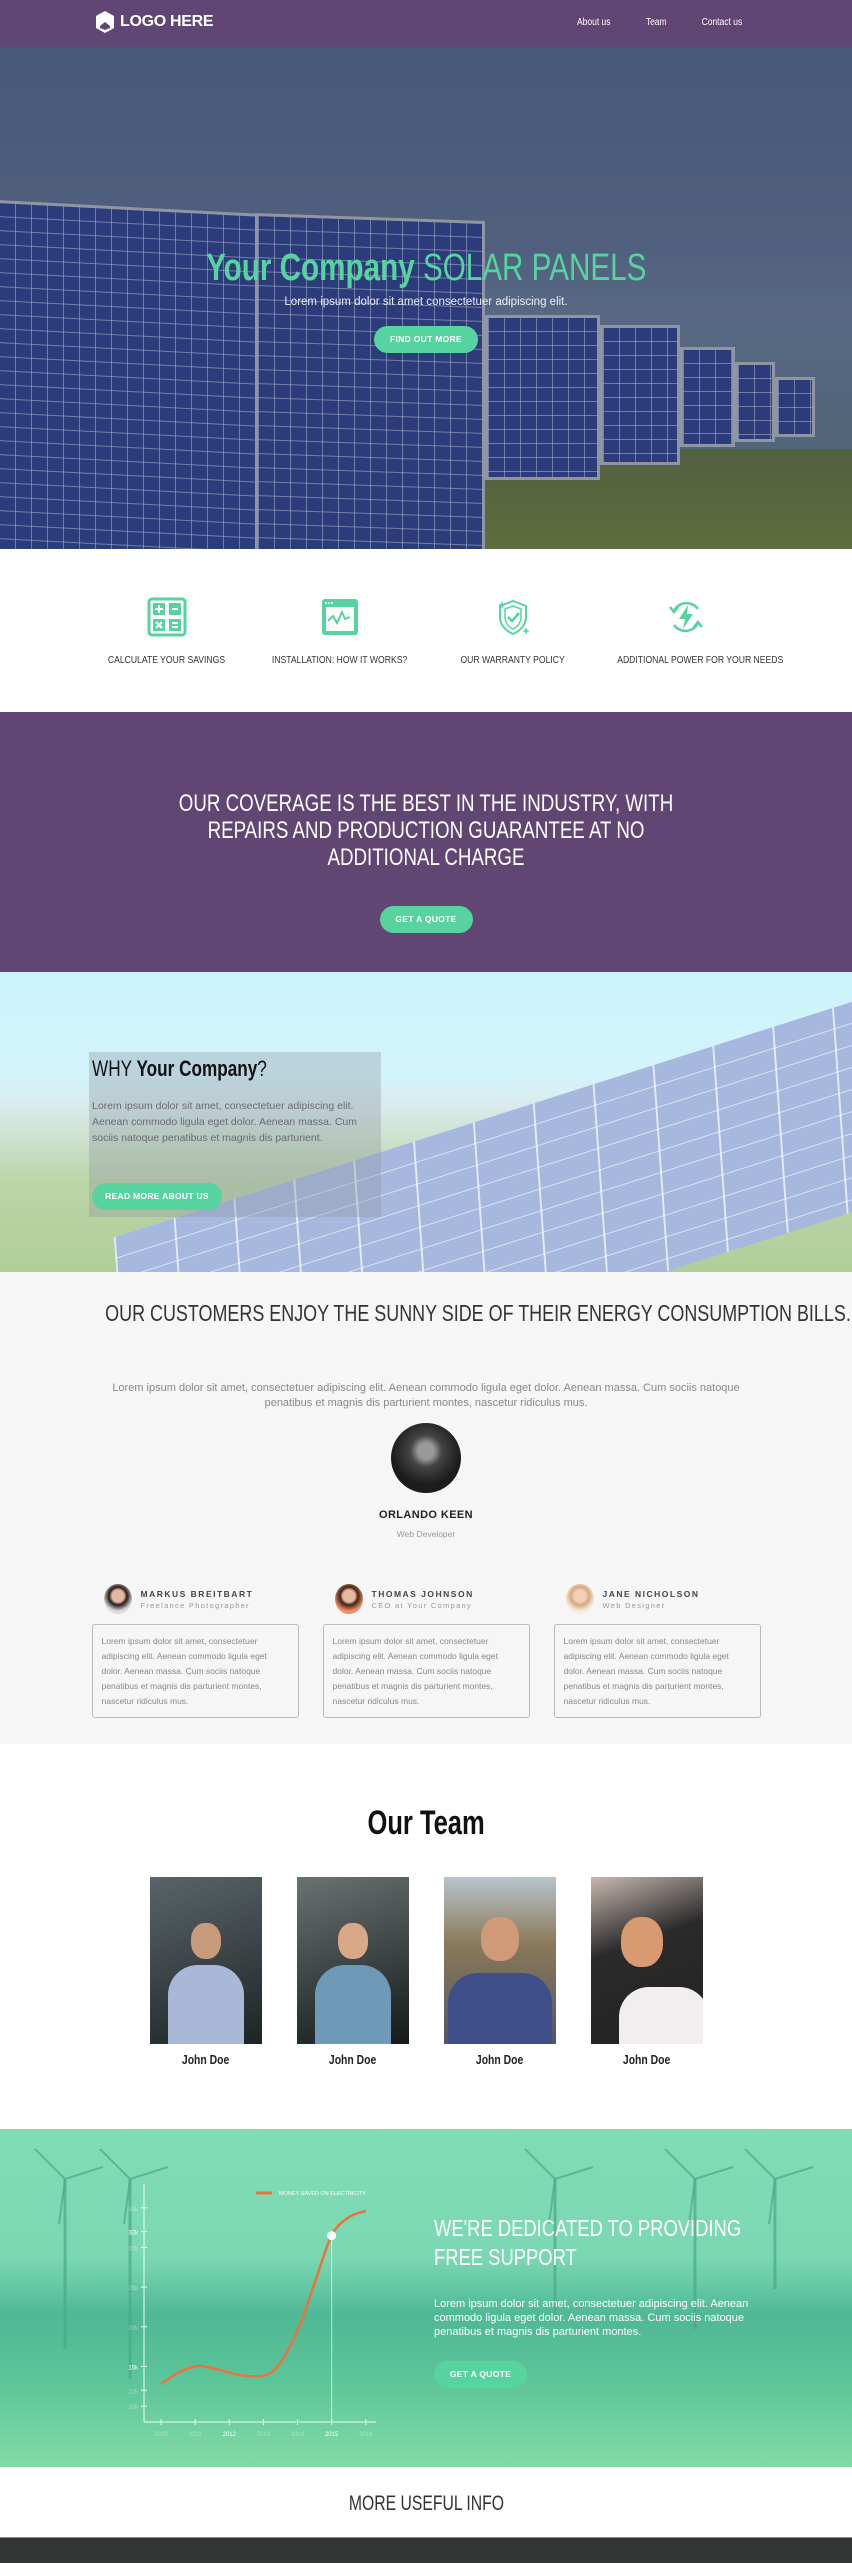  What do you see at coordinates (166, 660) in the screenshot?
I see `feature-label: CALCULATE YOUR SAVINGS` at bounding box center [166, 660].